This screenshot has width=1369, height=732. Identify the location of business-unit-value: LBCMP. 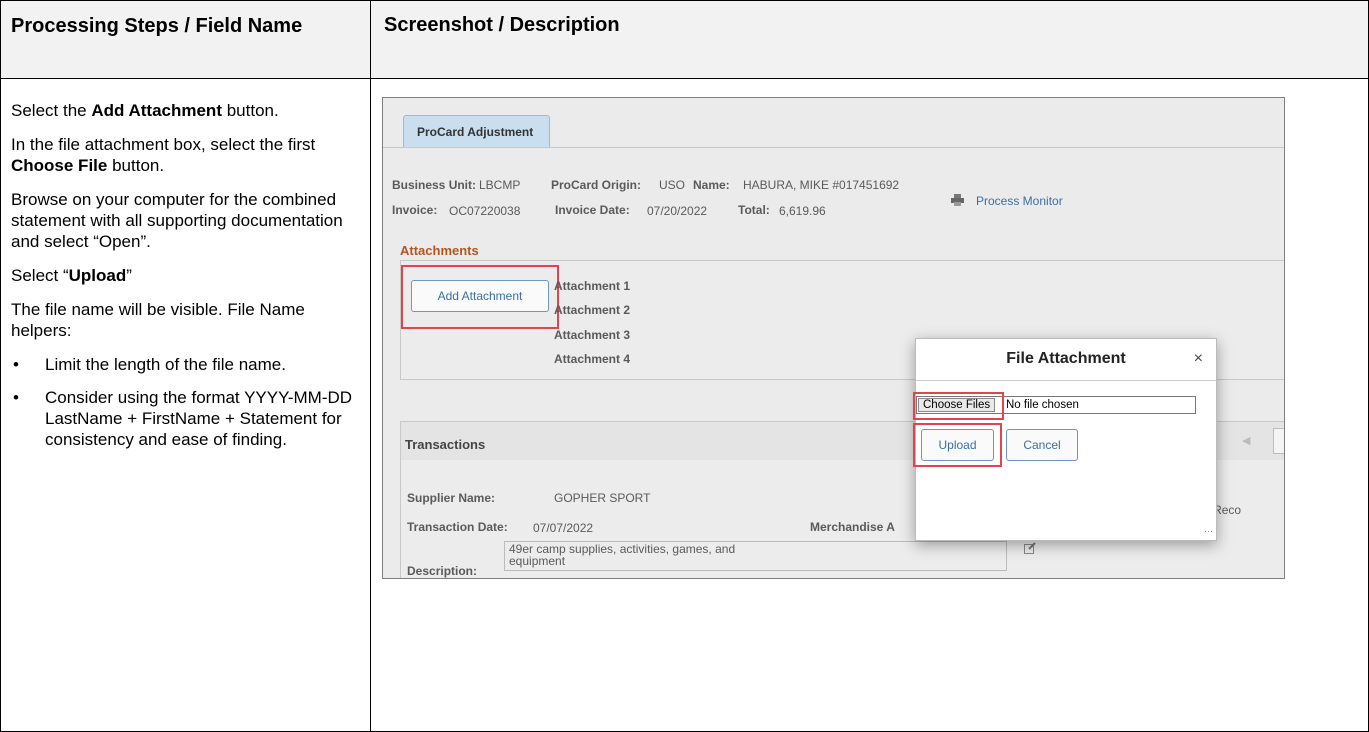
(500, 185).